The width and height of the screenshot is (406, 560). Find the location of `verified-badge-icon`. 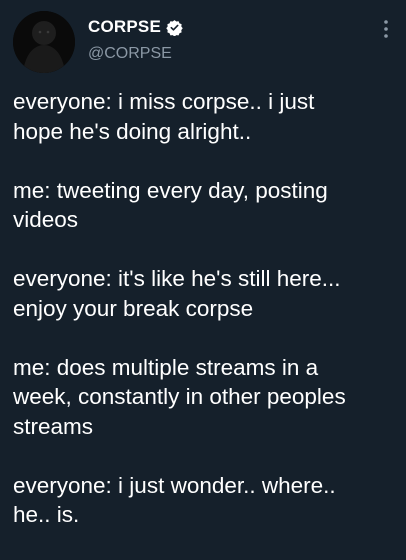

verified-badge-icon is located at coordinates (174, 27).